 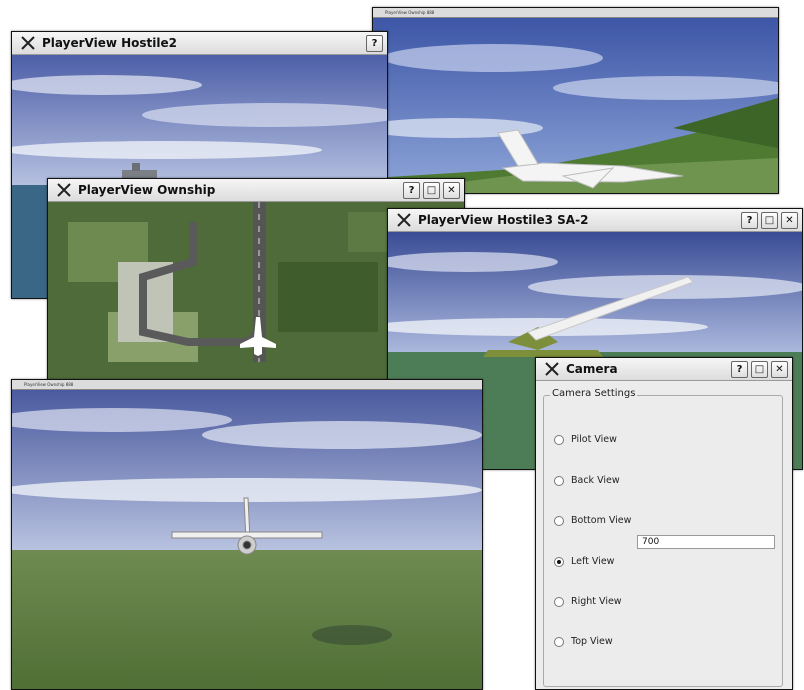 I want to click on radio-back-view: Back View, so click(x=587, y=480).